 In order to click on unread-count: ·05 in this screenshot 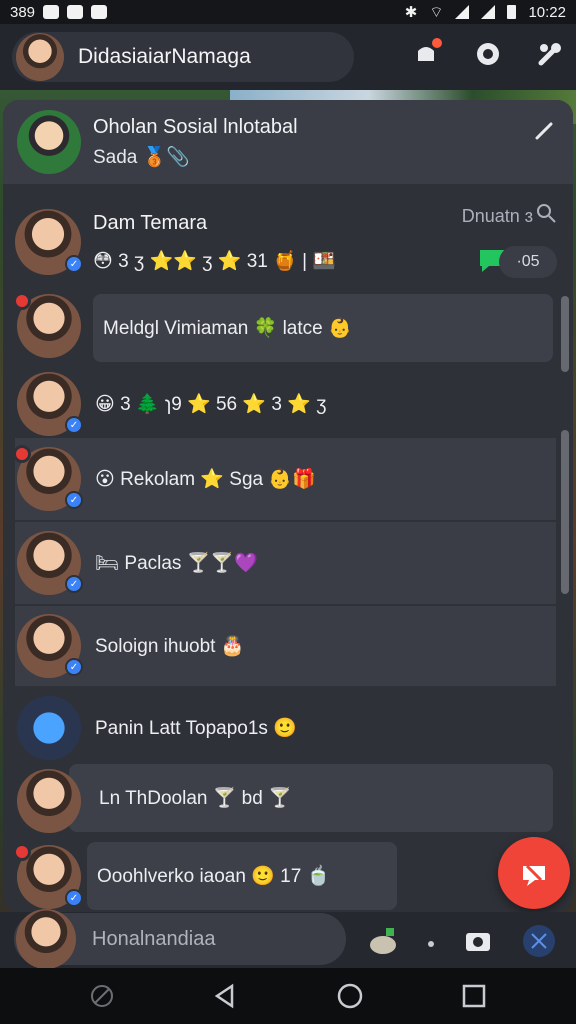, I will do `click(528, 262)`.